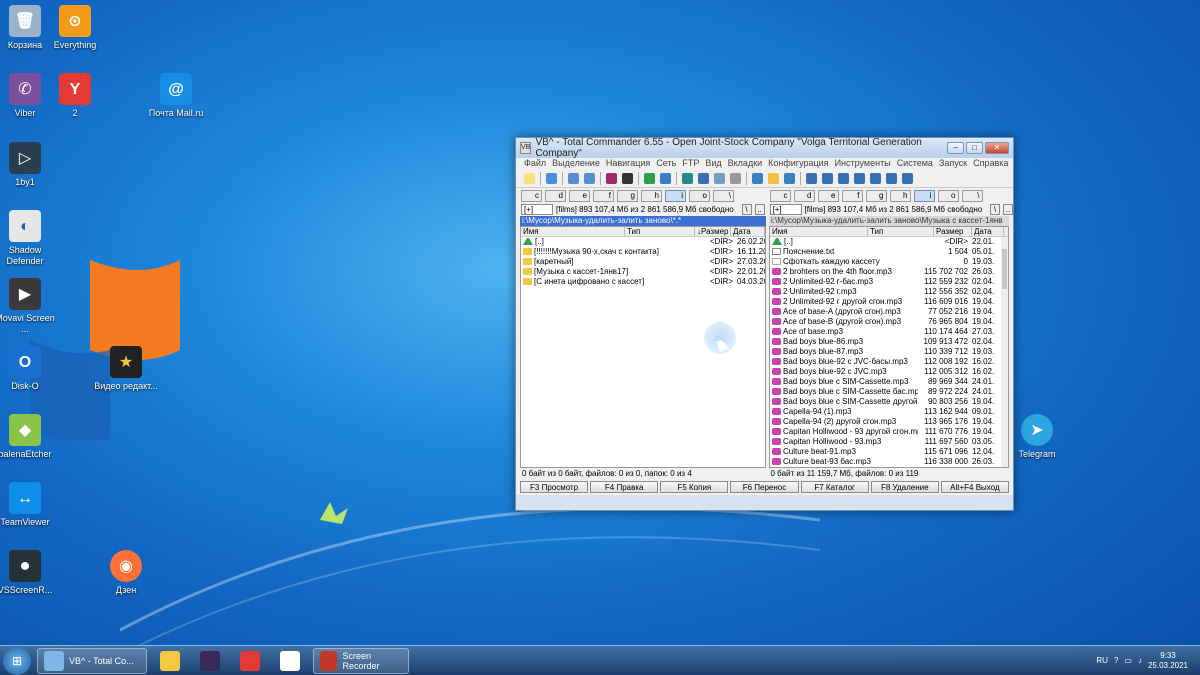  Describe the element at coordinates (29, 505) in the screenshot. I see `desktop-icon-teamviewer: ↔ TeamViewer` at that location.